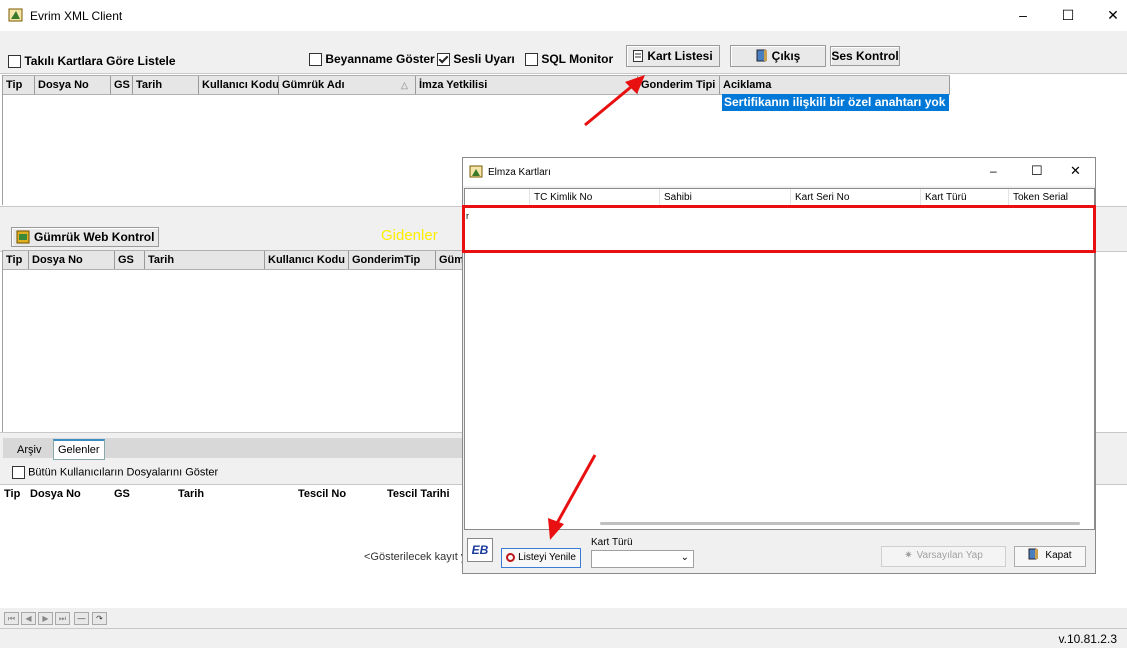 The width and height of the screenshot is (1127, 648). I want to click on sesli-uyari-checkbox: Sesli Uyarı, so click(476, 59).